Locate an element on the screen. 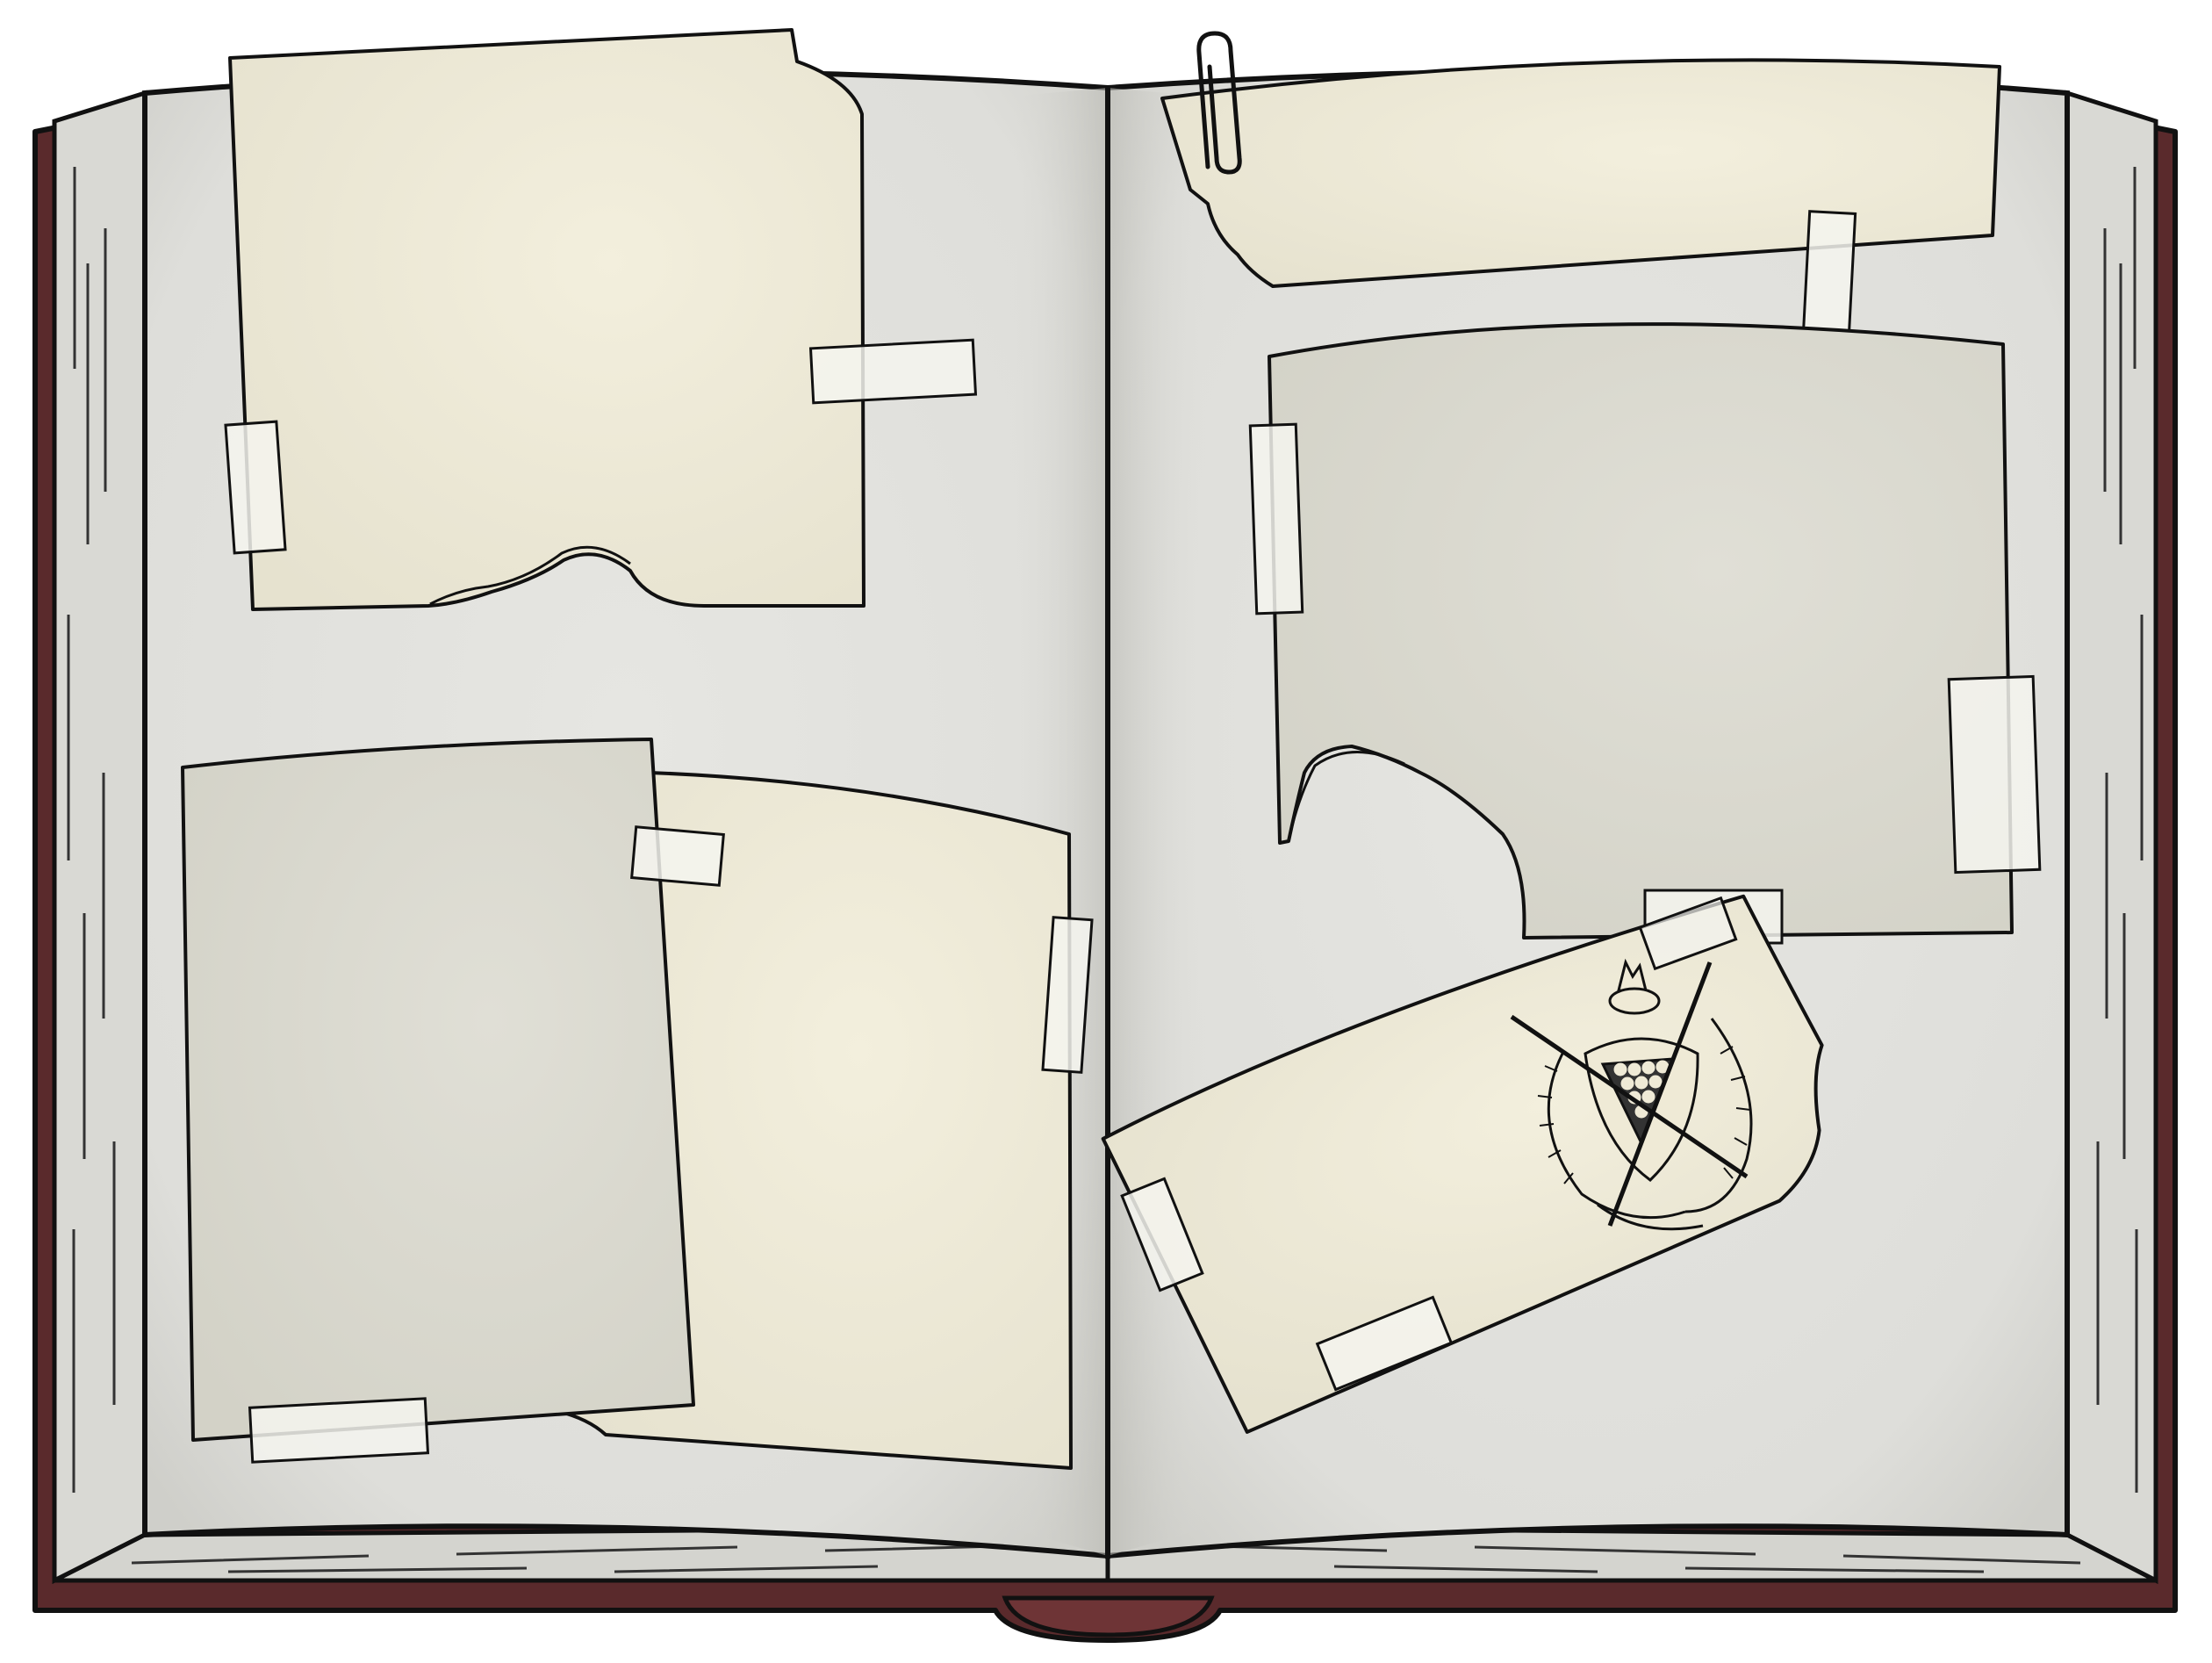 The height and width of the screenshot is (1663, 2212). tape-top-left-right is located at coordinates (893, 371).